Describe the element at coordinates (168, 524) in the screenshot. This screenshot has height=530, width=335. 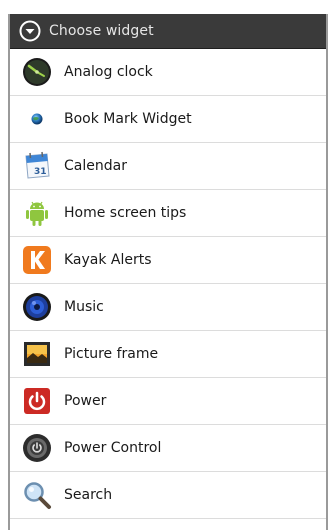
I see `list-overflow-peek` at that location.